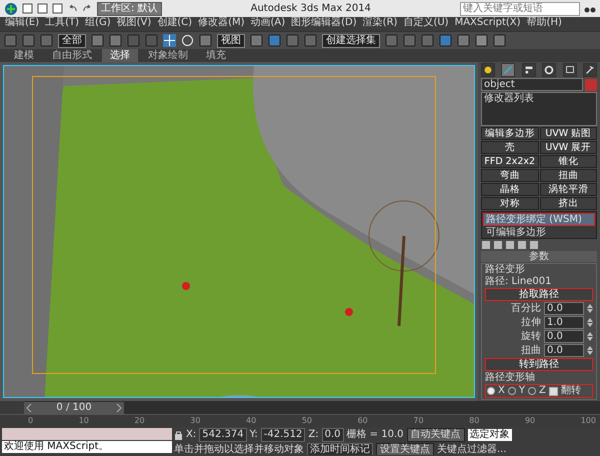  What do you see at coordinates (539, 364) in the screenshot?
I see `goto-path-button: 转到路径` at bounding box center [539, 364].